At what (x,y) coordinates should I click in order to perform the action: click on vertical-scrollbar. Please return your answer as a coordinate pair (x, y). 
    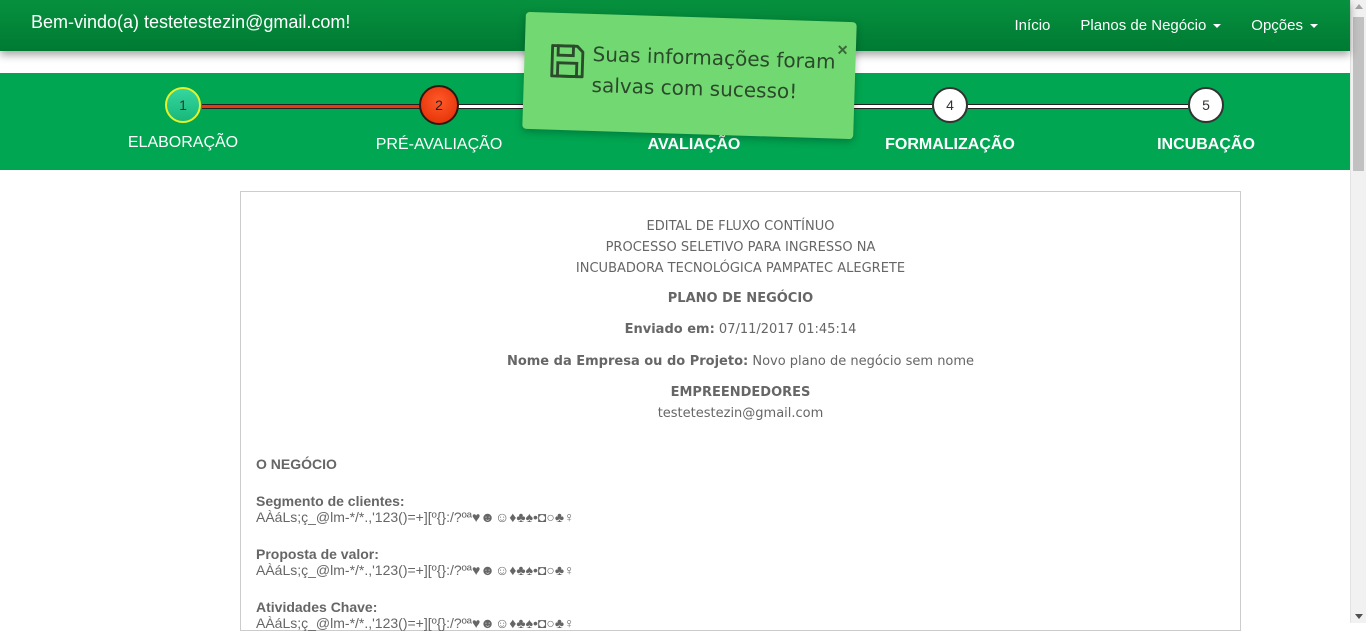
    Looking at the image, I should click on (1358, 311).